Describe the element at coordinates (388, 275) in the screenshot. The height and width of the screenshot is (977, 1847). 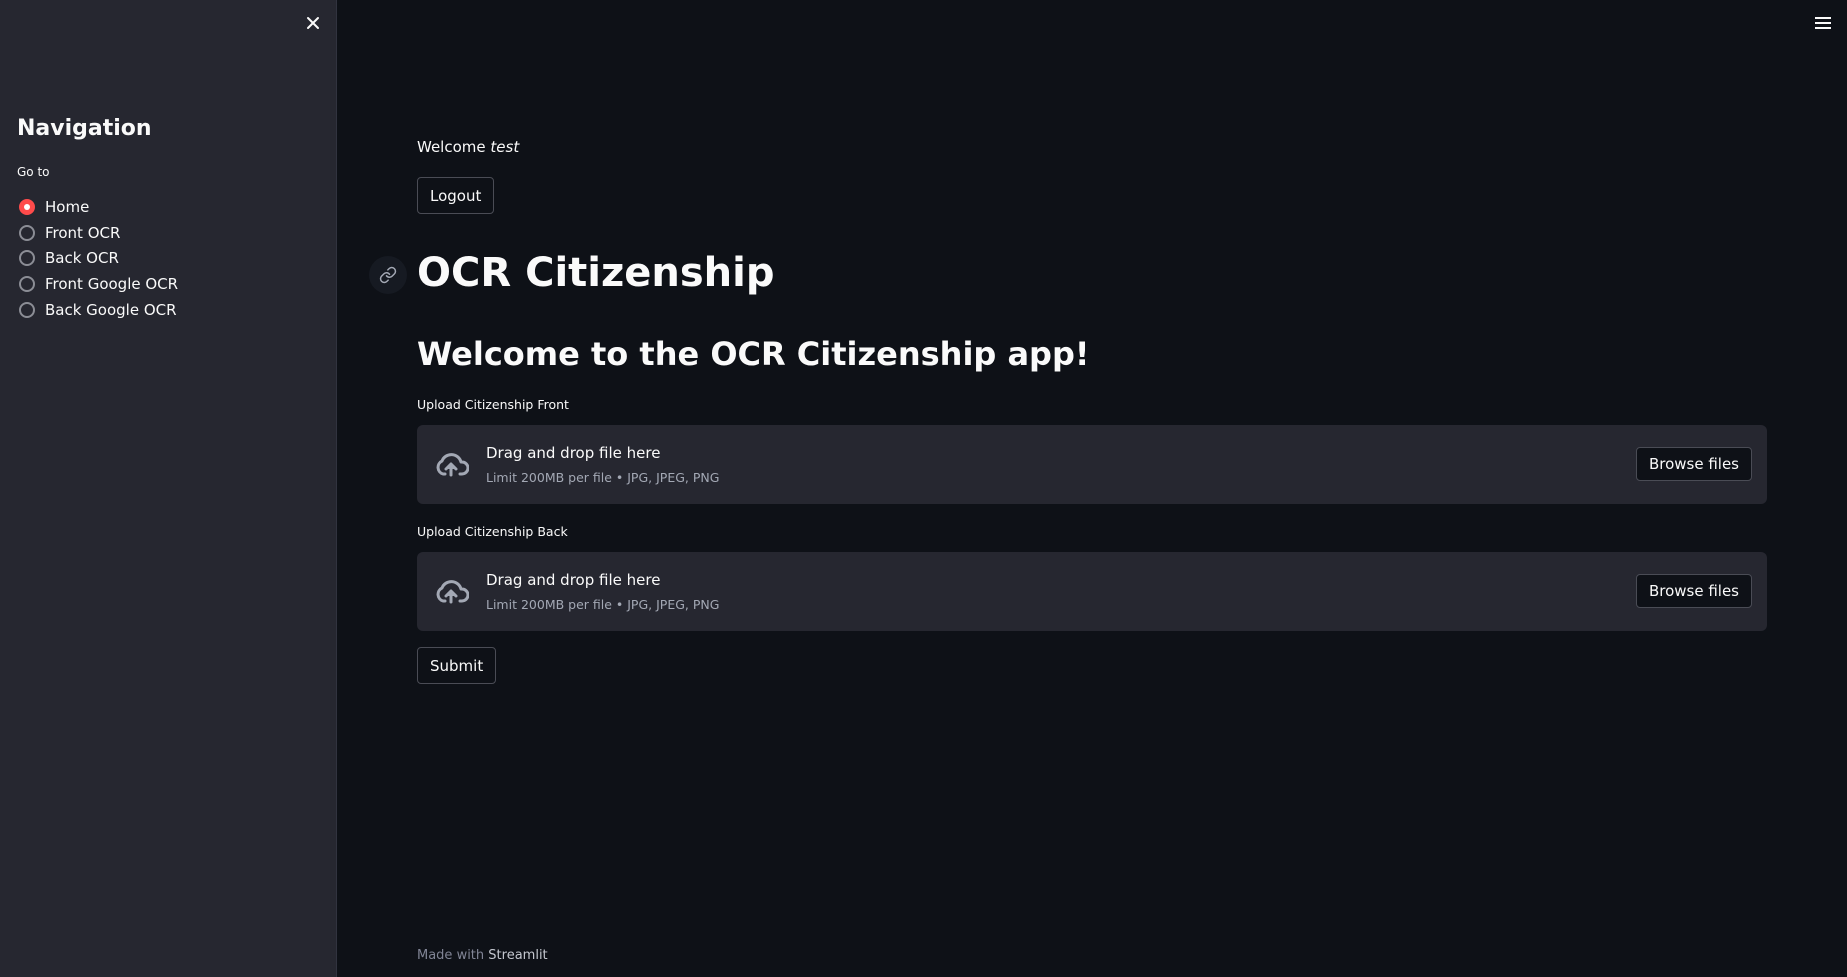
I see `anchor-link-icon` at that location.